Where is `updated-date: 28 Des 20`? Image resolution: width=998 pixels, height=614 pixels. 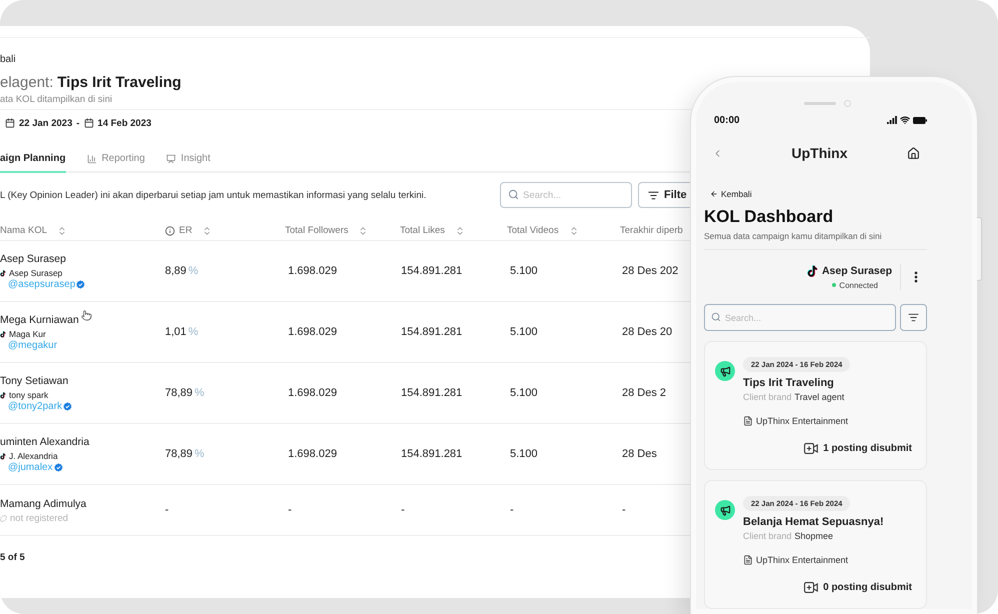 updated-date: 28 Des 20 is located at coordinates (647, 332).